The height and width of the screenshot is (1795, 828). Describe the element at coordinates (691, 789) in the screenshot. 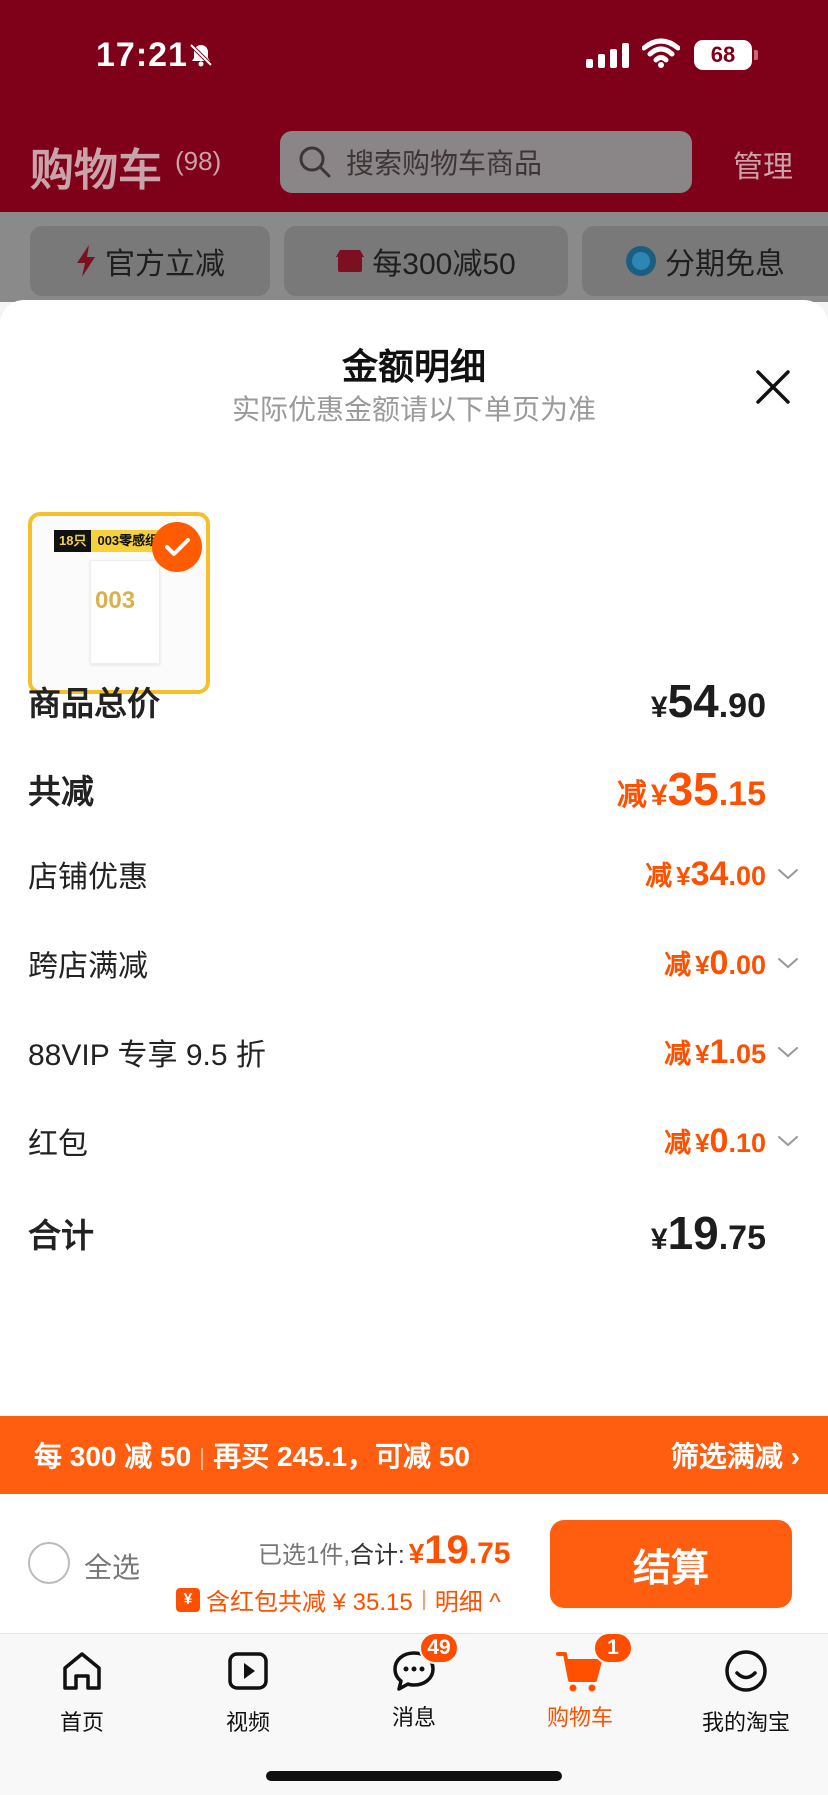

I see `row-amount: 减 ¥ 35 .15` at that location.